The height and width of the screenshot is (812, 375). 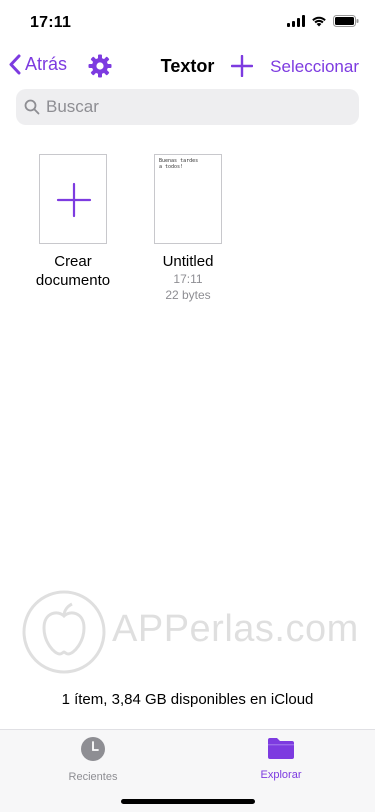 I want to click on status-icons, so click(x=323, y=21).